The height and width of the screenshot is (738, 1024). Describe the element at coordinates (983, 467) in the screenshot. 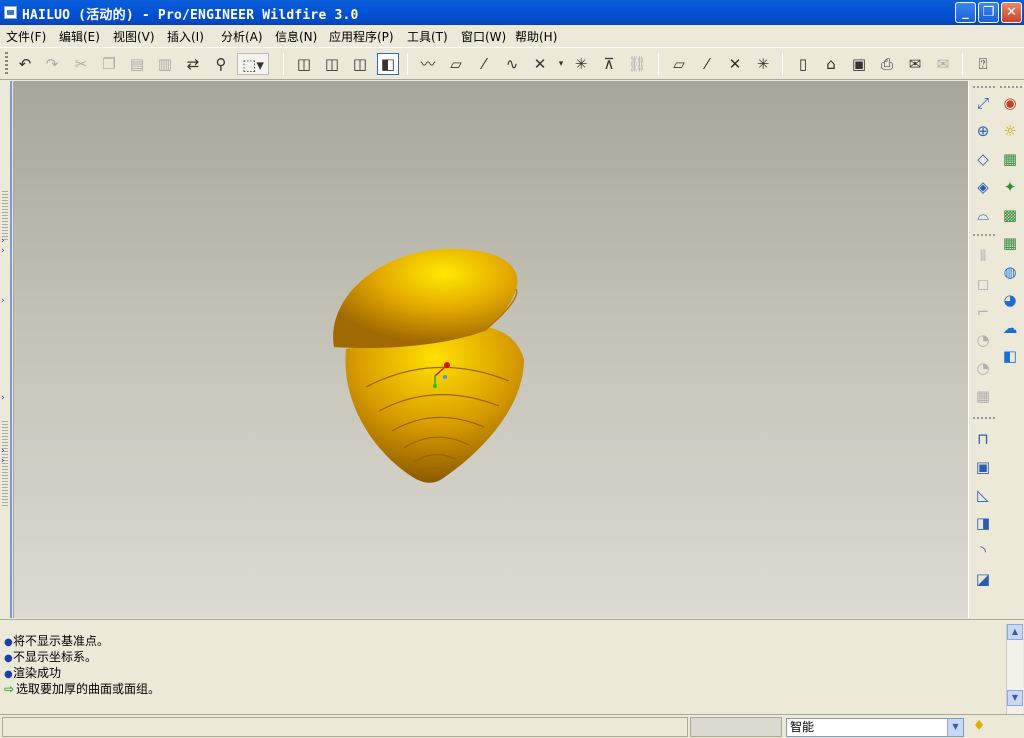

I see `shell-icon: ▣` at that location.